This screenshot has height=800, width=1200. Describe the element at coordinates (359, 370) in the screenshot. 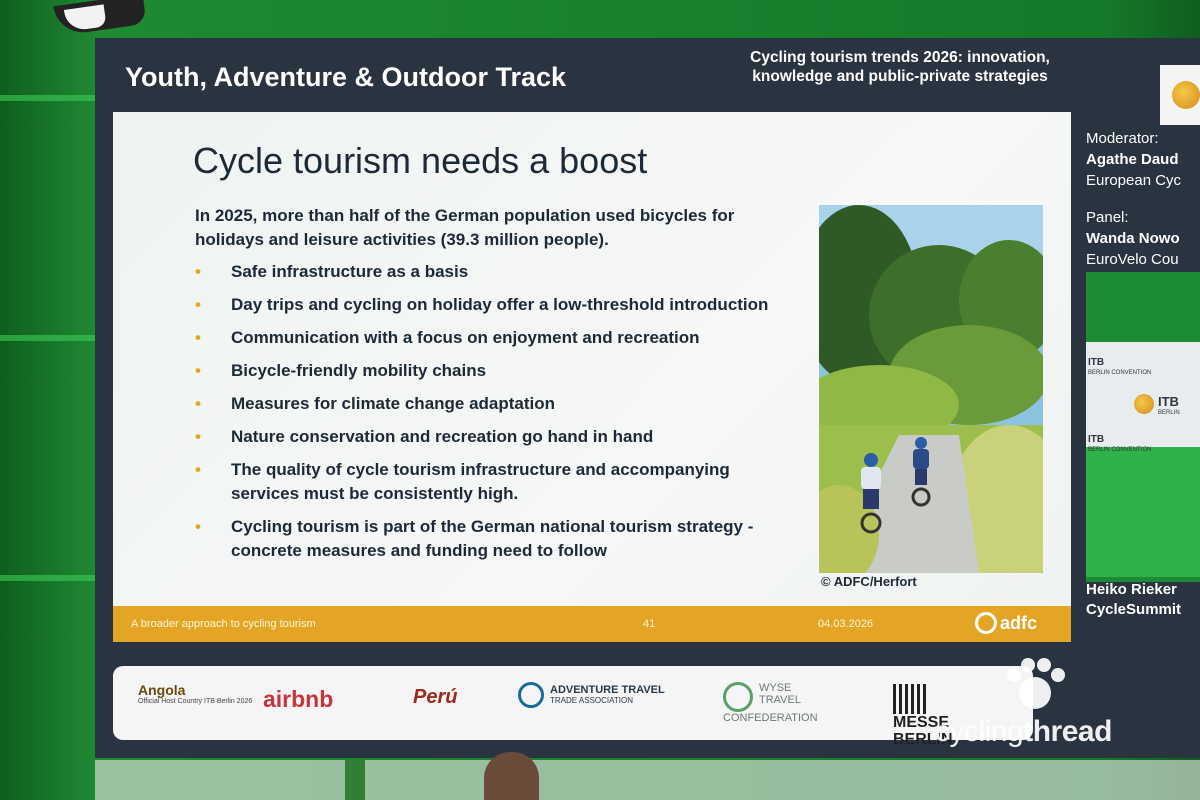

I see `bullet-text: Bicycle-friendly mobility chains` at that location.